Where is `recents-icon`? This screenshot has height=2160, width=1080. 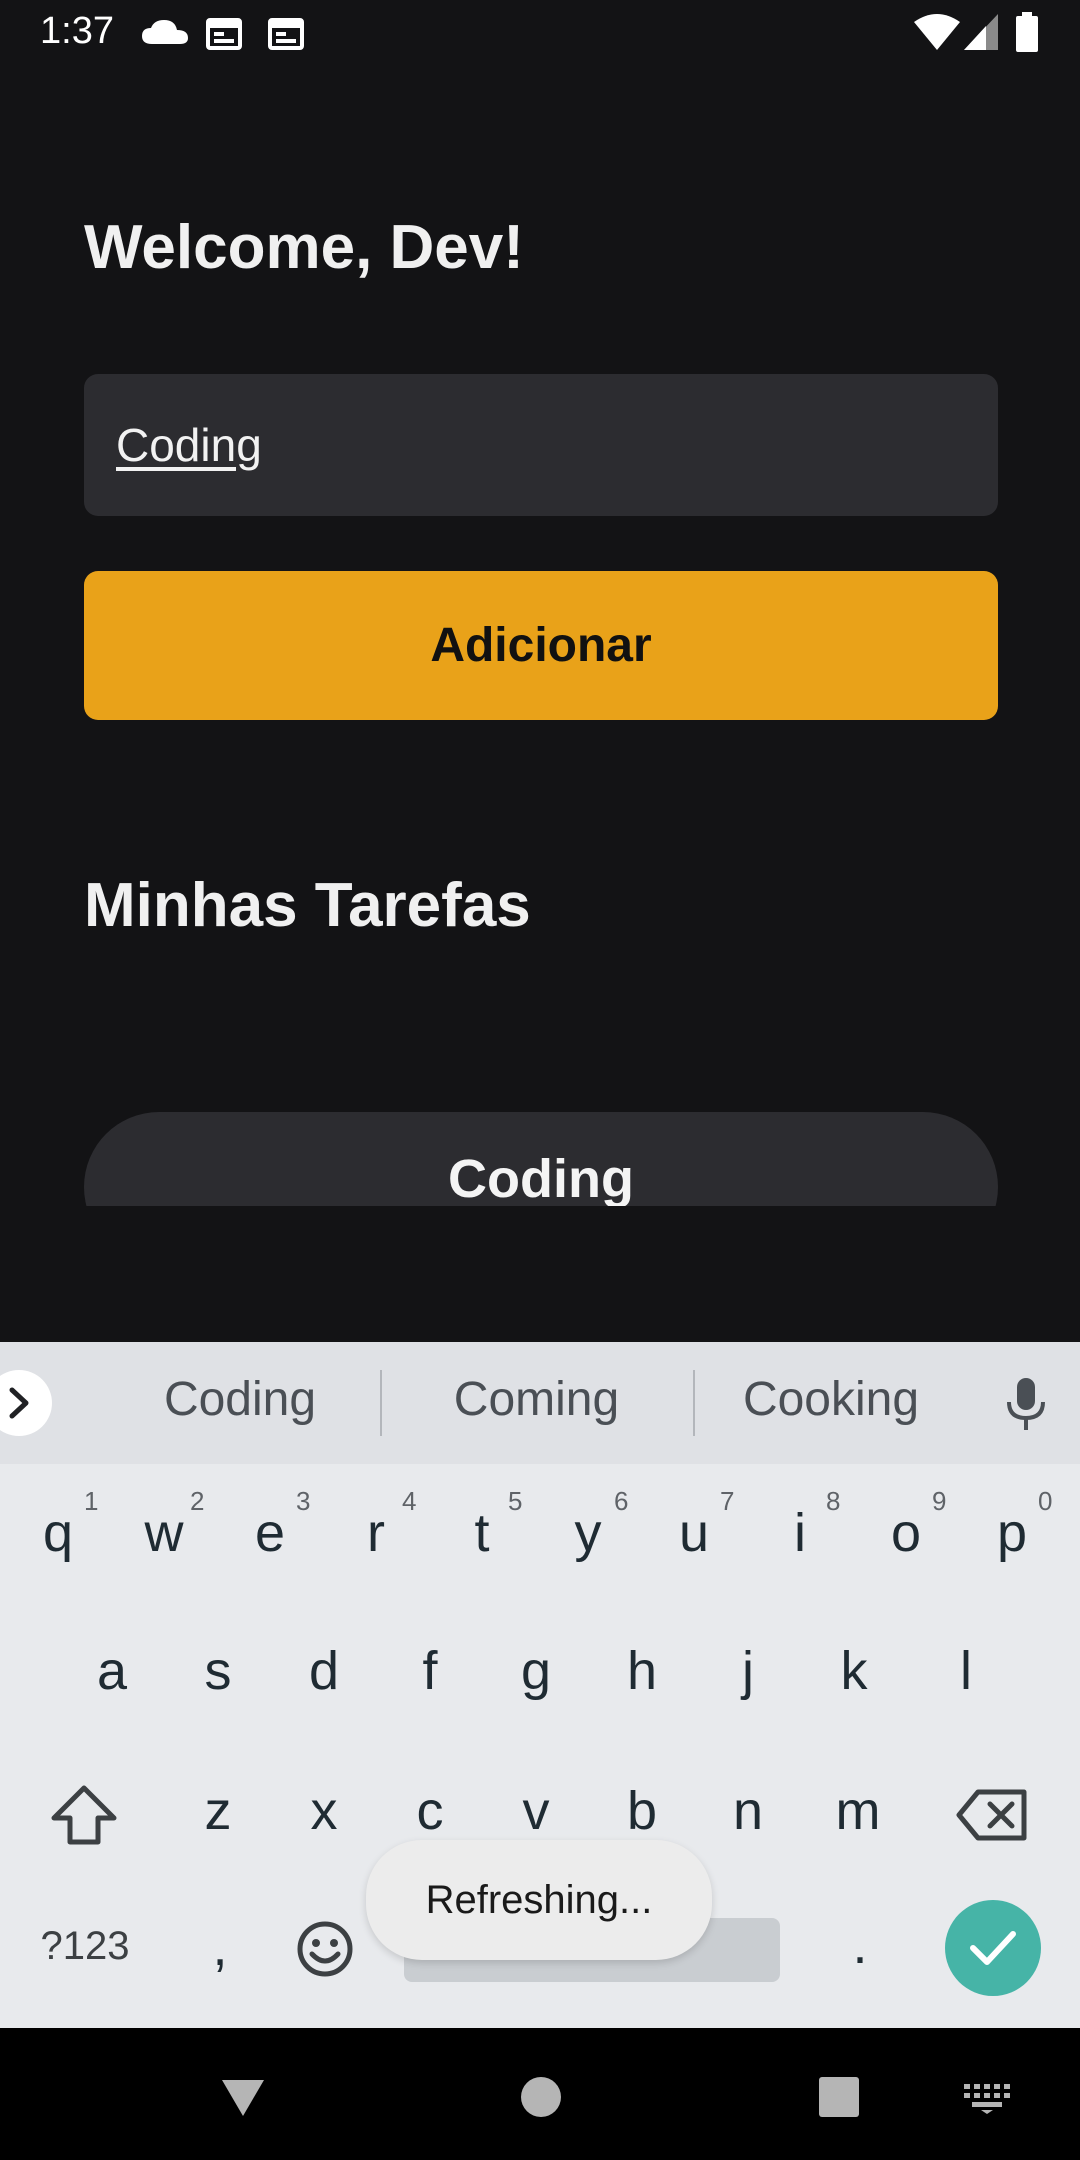
recents-icon is located at coordinates (839, 2097).